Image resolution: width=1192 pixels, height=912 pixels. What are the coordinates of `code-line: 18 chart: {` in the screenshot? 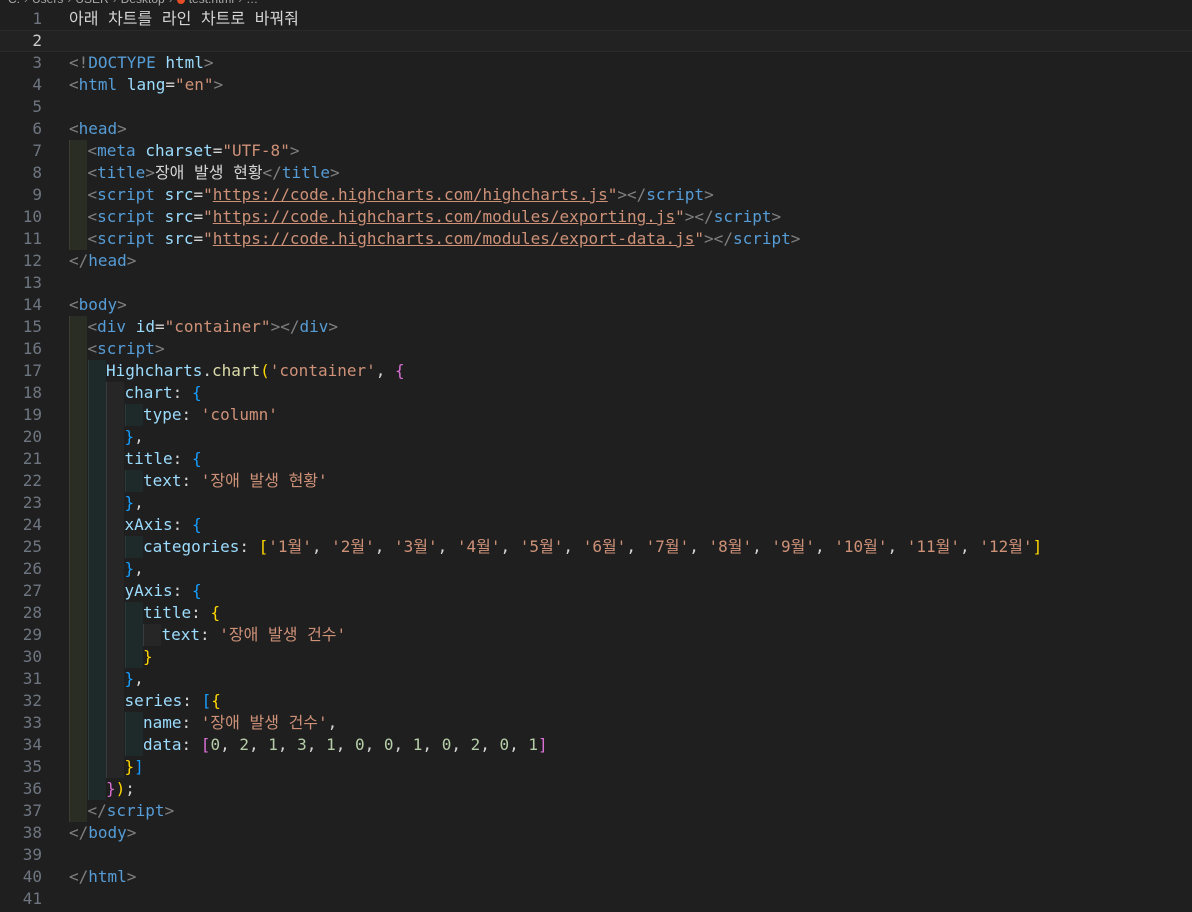 It's located at (596, 393).